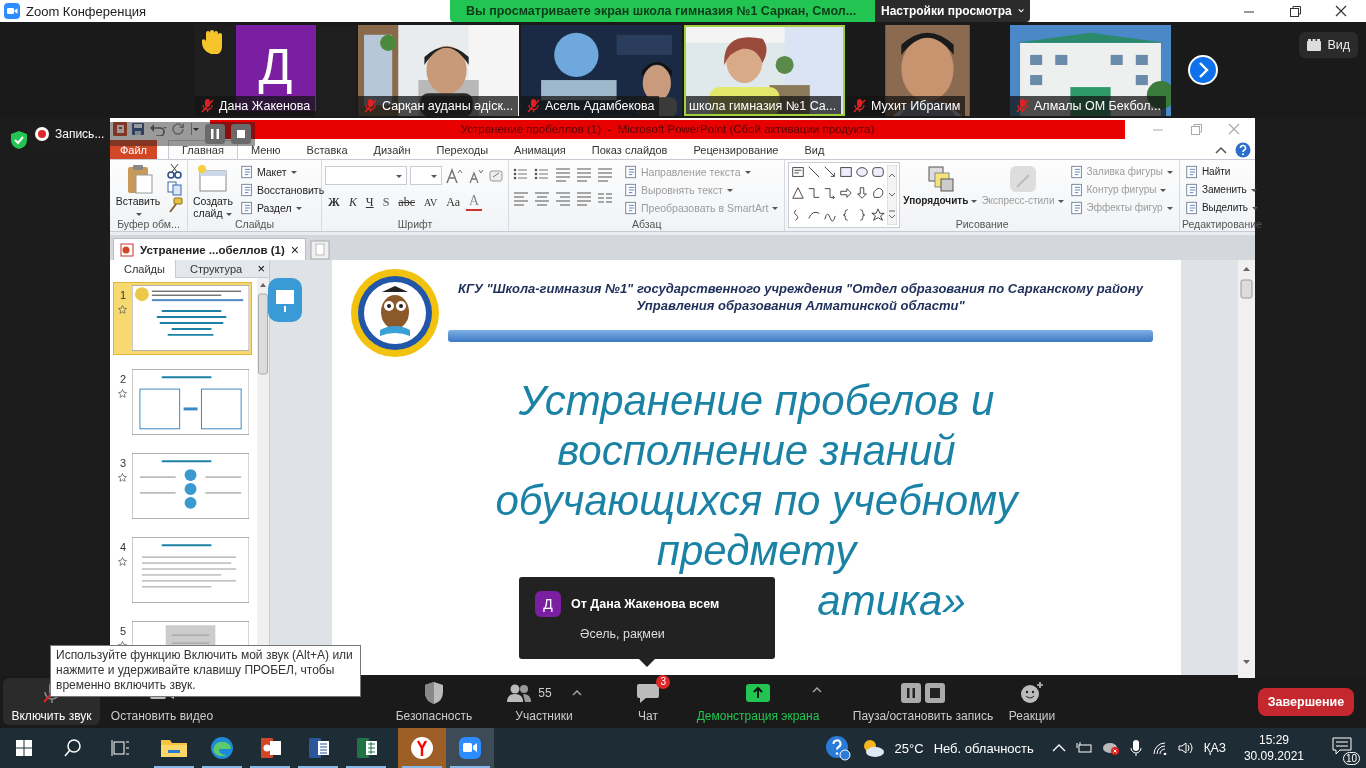 The width and height of the screenshot is (1366, 768). Describe the element at coordinates (122, 295) in the screenshot. I see `slide-number: 1` at that location.